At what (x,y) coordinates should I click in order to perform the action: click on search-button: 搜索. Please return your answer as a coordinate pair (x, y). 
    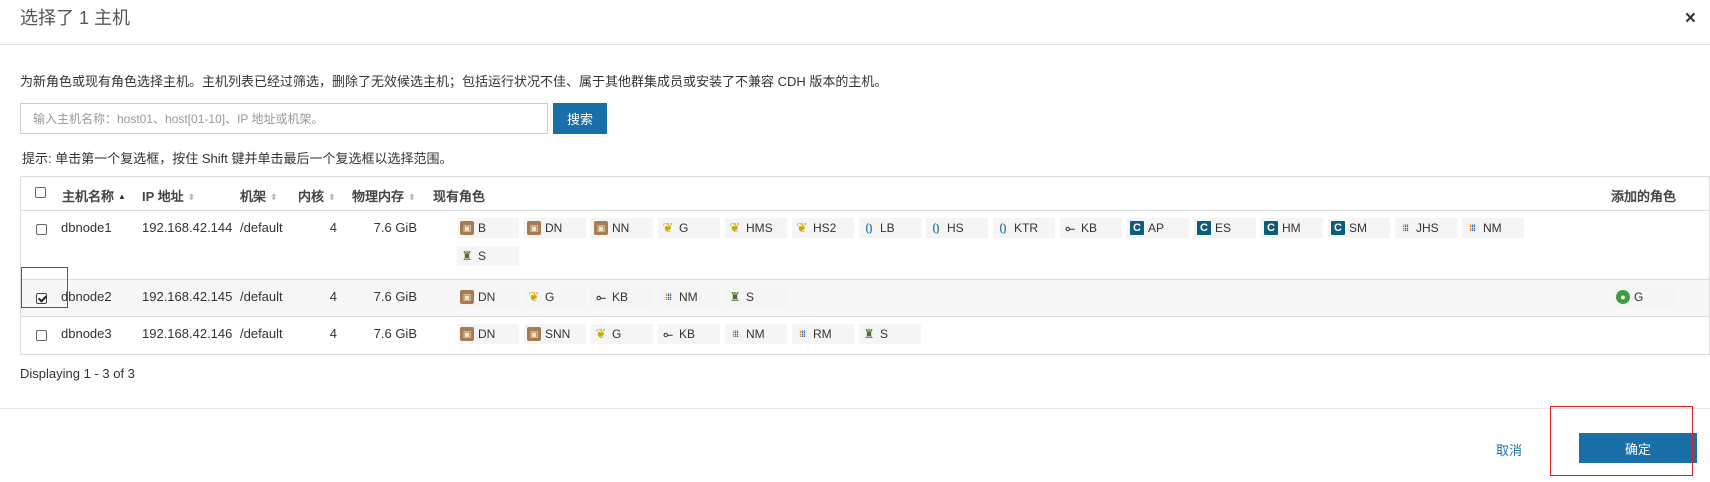
    Looking at the image, I should click on (580, 118).